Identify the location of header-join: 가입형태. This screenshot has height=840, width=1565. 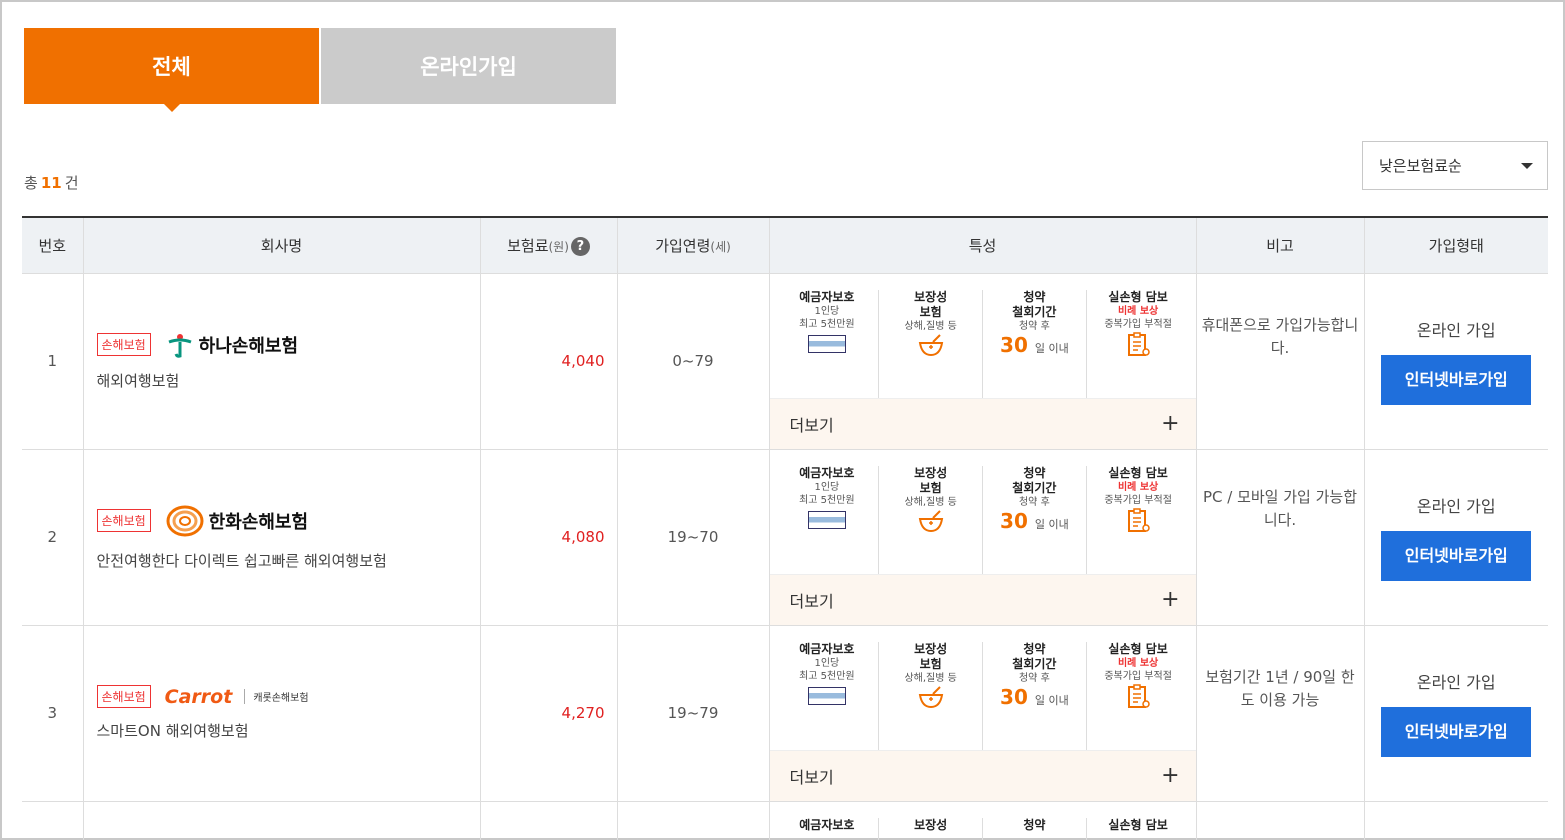
(1455, 245).